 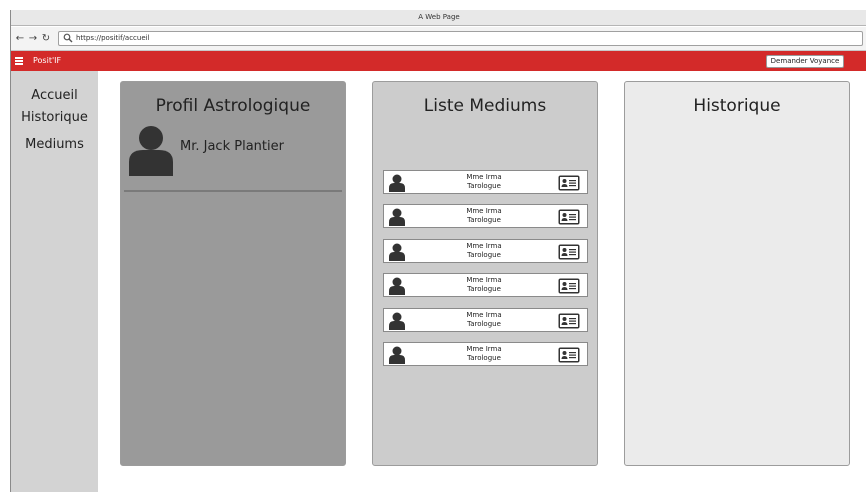 I want to click on user-avatar-icon, so click(x=151, y=151).